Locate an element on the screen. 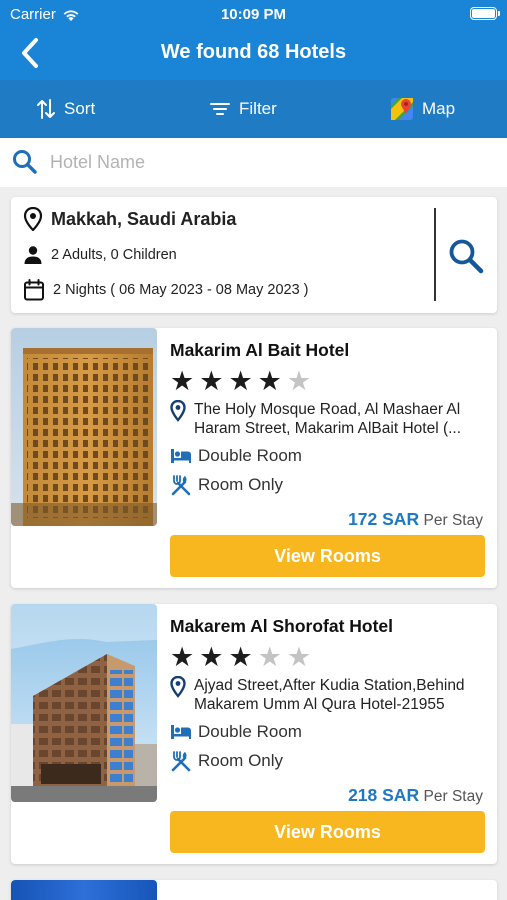 The width and height of the screenshot is (507, 900). search-icon is located at coordinates (25, 162).